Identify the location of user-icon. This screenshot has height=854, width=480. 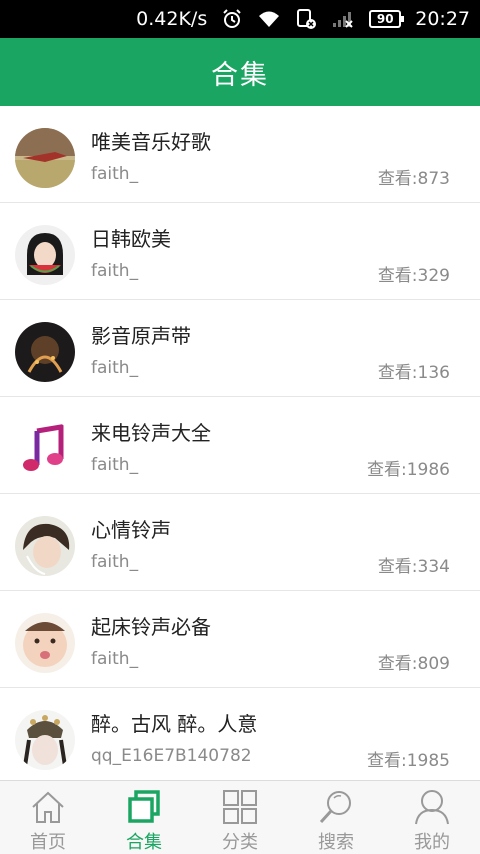
(432, 807).